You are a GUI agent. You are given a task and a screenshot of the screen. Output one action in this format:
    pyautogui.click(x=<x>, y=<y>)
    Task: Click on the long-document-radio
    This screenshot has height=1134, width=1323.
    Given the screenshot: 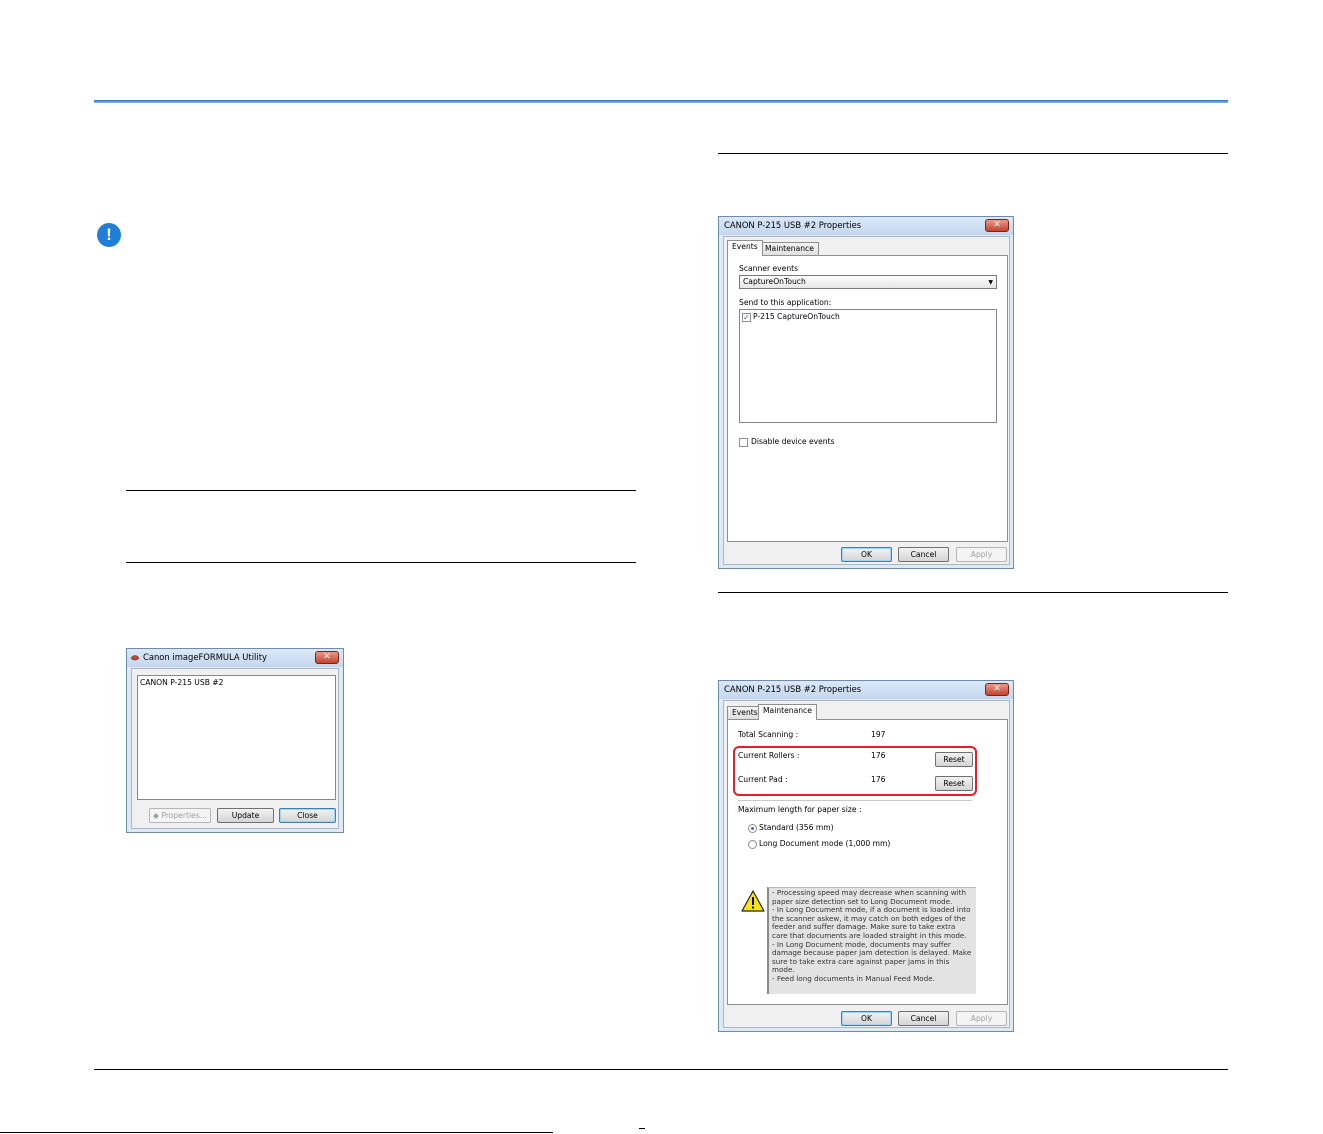 What is the action you would take?
    pyautogui.click(x=752, y=844)
    